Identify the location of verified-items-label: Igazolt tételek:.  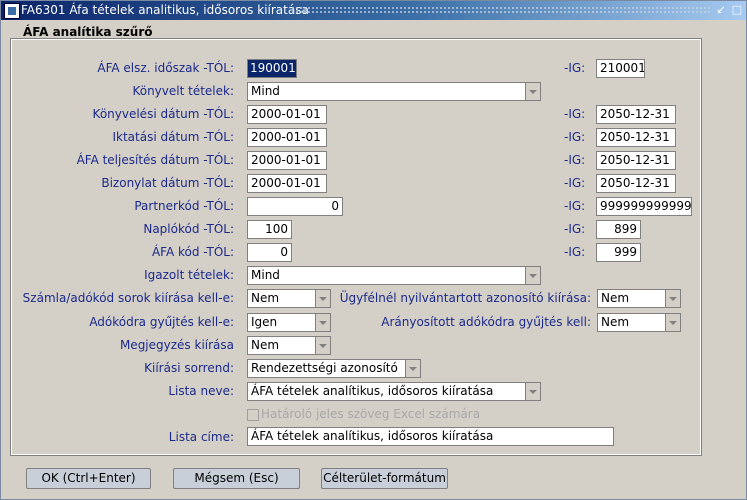
(189, 275).